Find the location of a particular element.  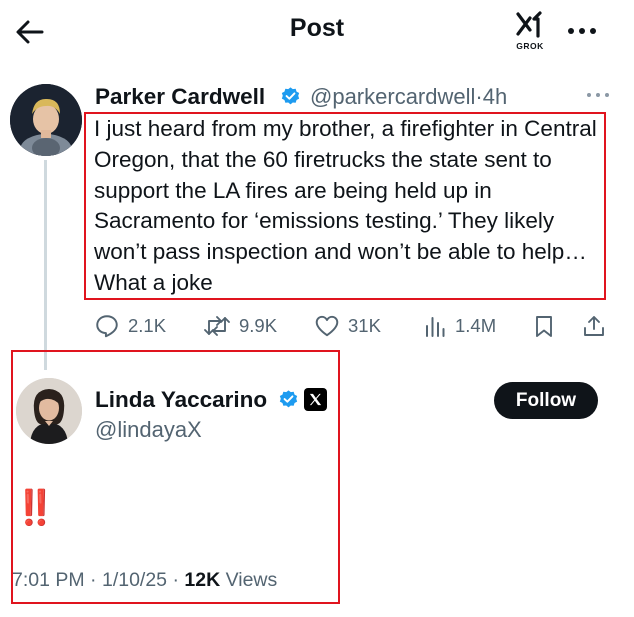

timestamp: 4h is located at coordinates (495, 96).